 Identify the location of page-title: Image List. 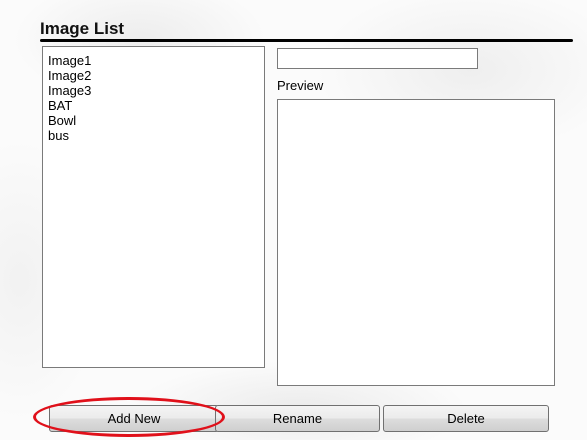
(82, 28).